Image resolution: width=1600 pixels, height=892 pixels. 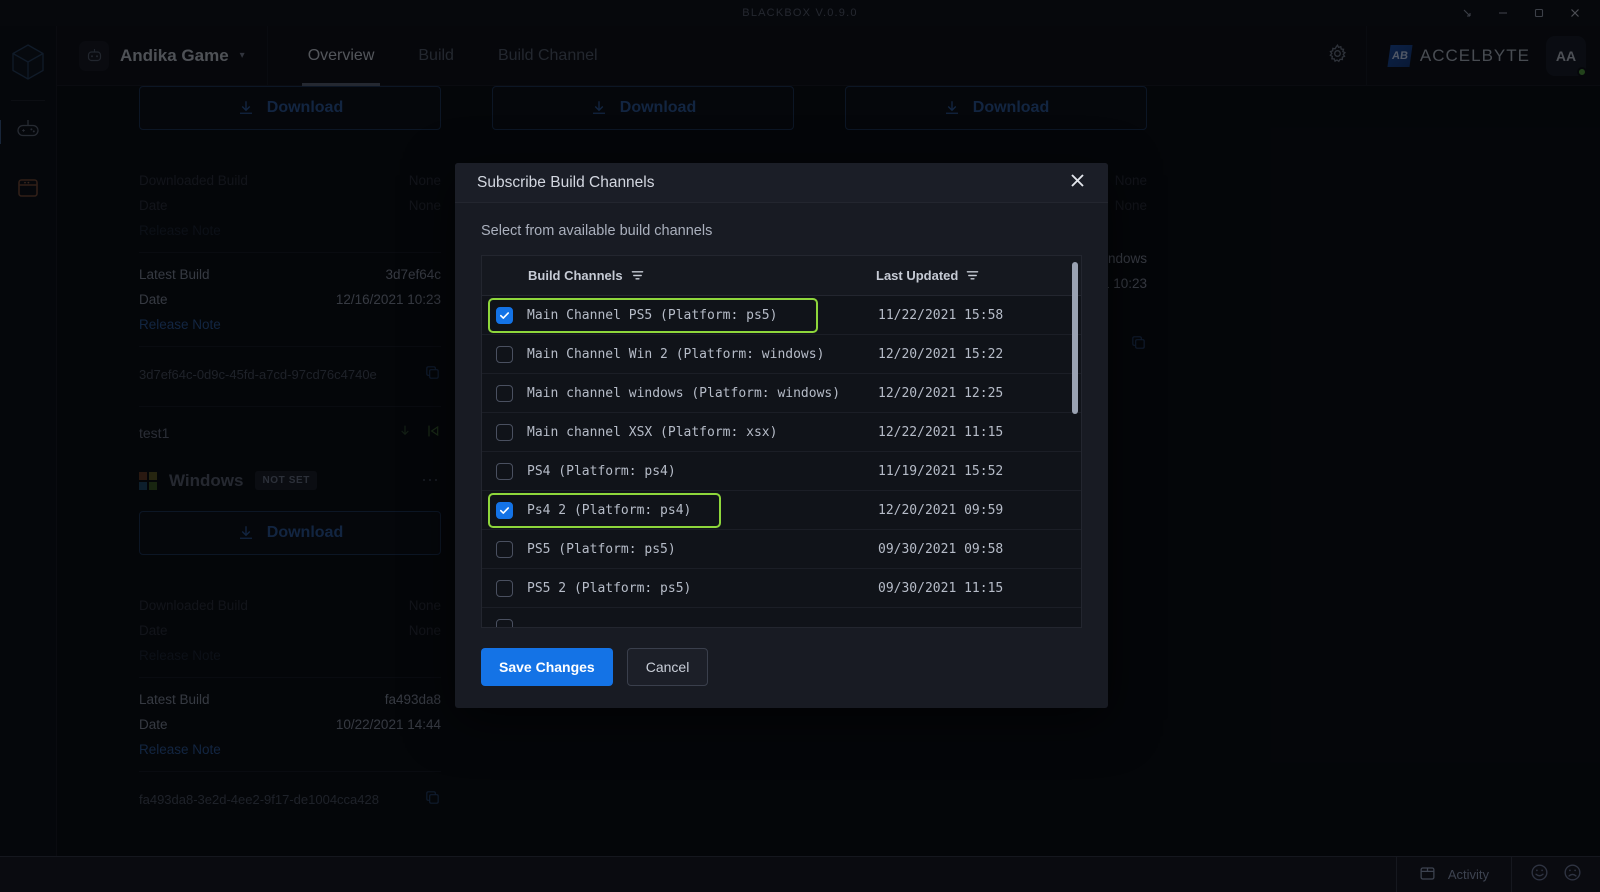 I want to click on column-header-last-updated: Last Updated, so click(x=925, y=275).